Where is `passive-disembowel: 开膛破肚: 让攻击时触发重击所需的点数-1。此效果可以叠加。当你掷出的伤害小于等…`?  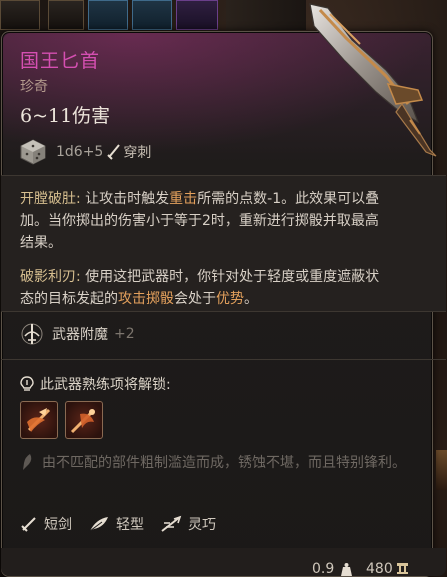 passive-disembowel: 开膛破肚: 让攻击时触发重击所需的点数-1。此效果可以叠加。当你掷出的伤害小于等… is located at coordinates (204, 221).